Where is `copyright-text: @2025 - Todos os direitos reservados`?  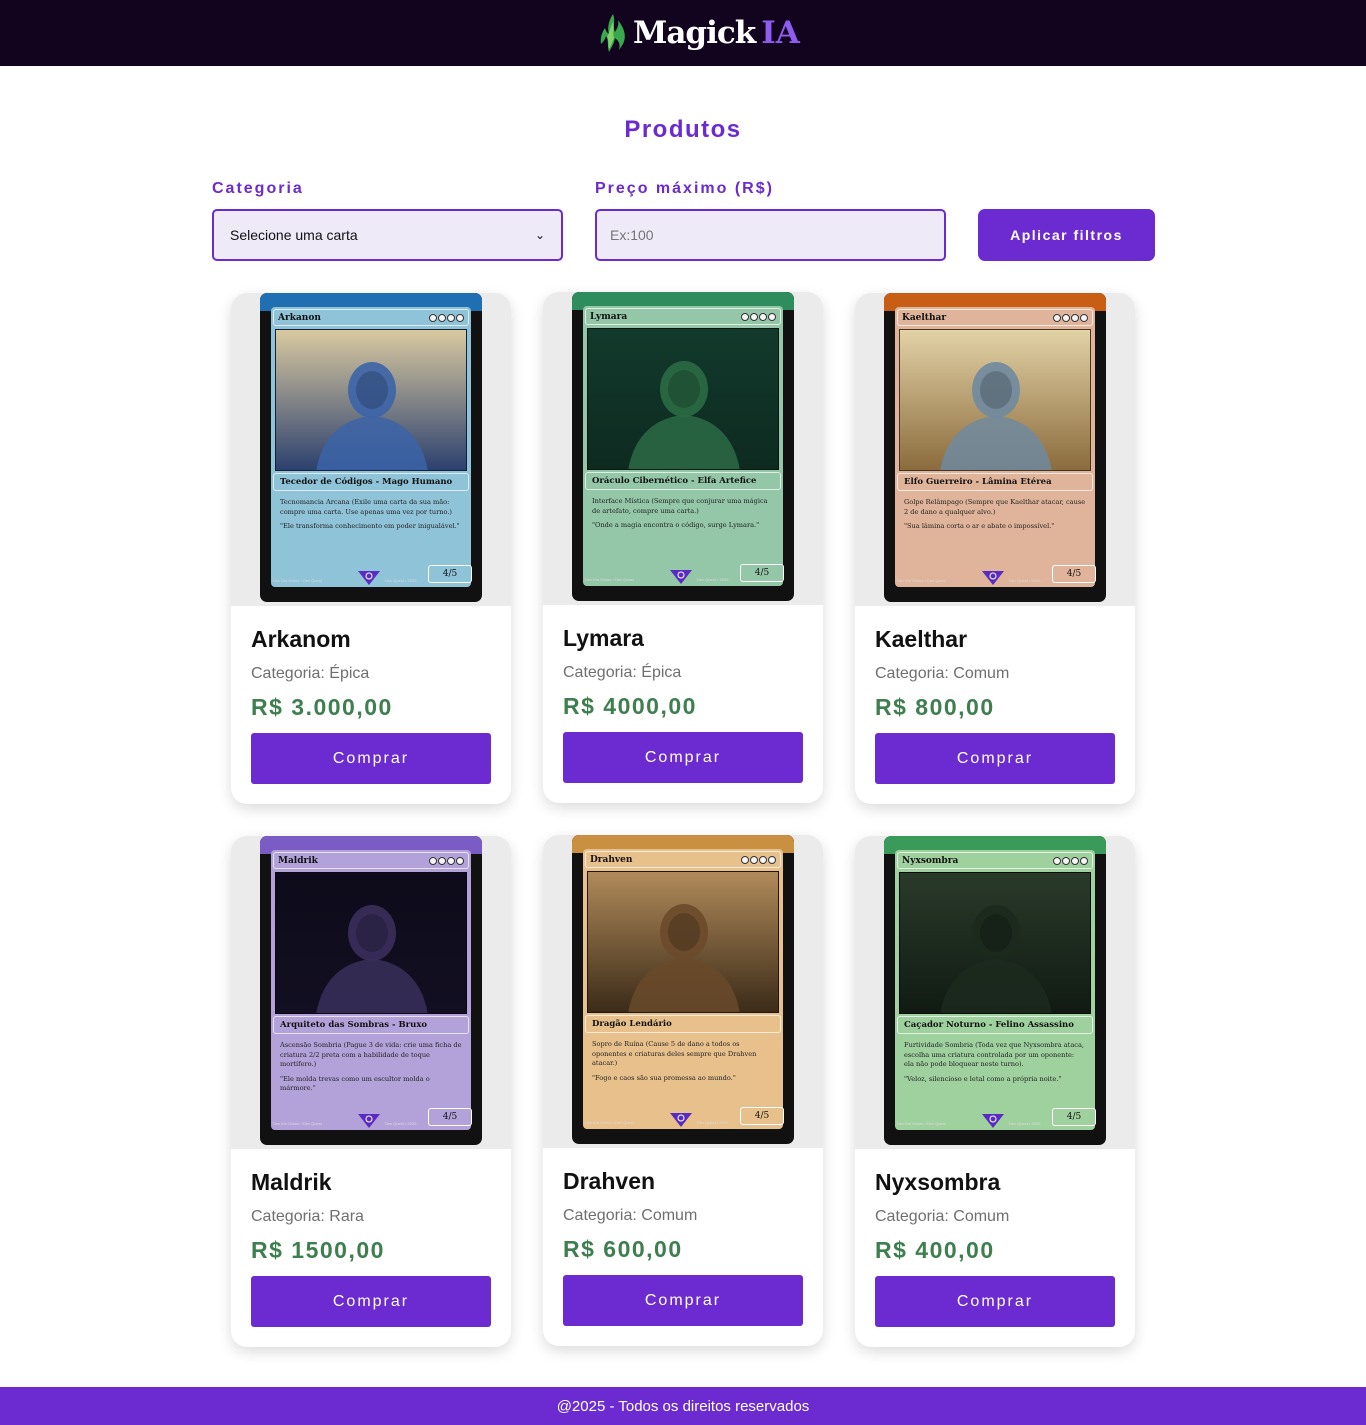 copyright-text: @2025 - Todos os direitos reservados is located at coordinates (683, 1406).